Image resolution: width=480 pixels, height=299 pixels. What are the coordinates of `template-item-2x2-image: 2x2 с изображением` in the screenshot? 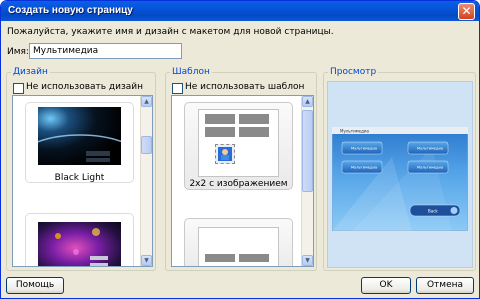 It's located at (238, 146).